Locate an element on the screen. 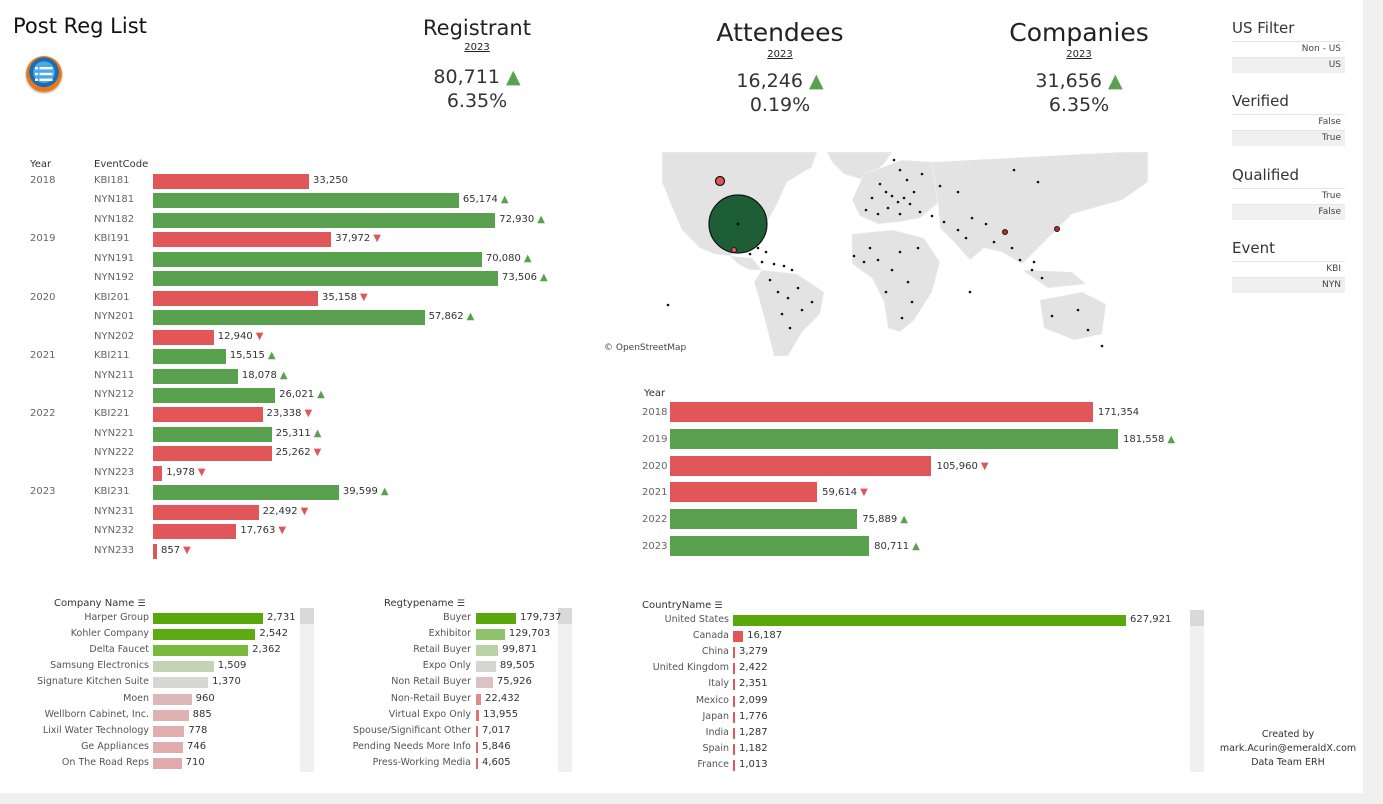 The image size is (1383, 804). world-map: © OpenStreetMap is located at coordinates (875, 254).